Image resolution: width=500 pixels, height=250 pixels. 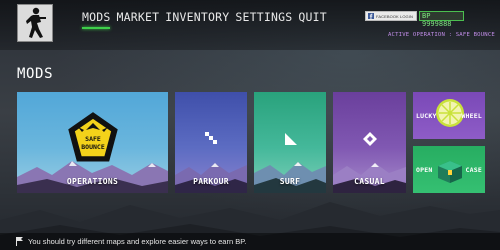 I want to click on nav-market: MARKET, so click(x=138, y=17).